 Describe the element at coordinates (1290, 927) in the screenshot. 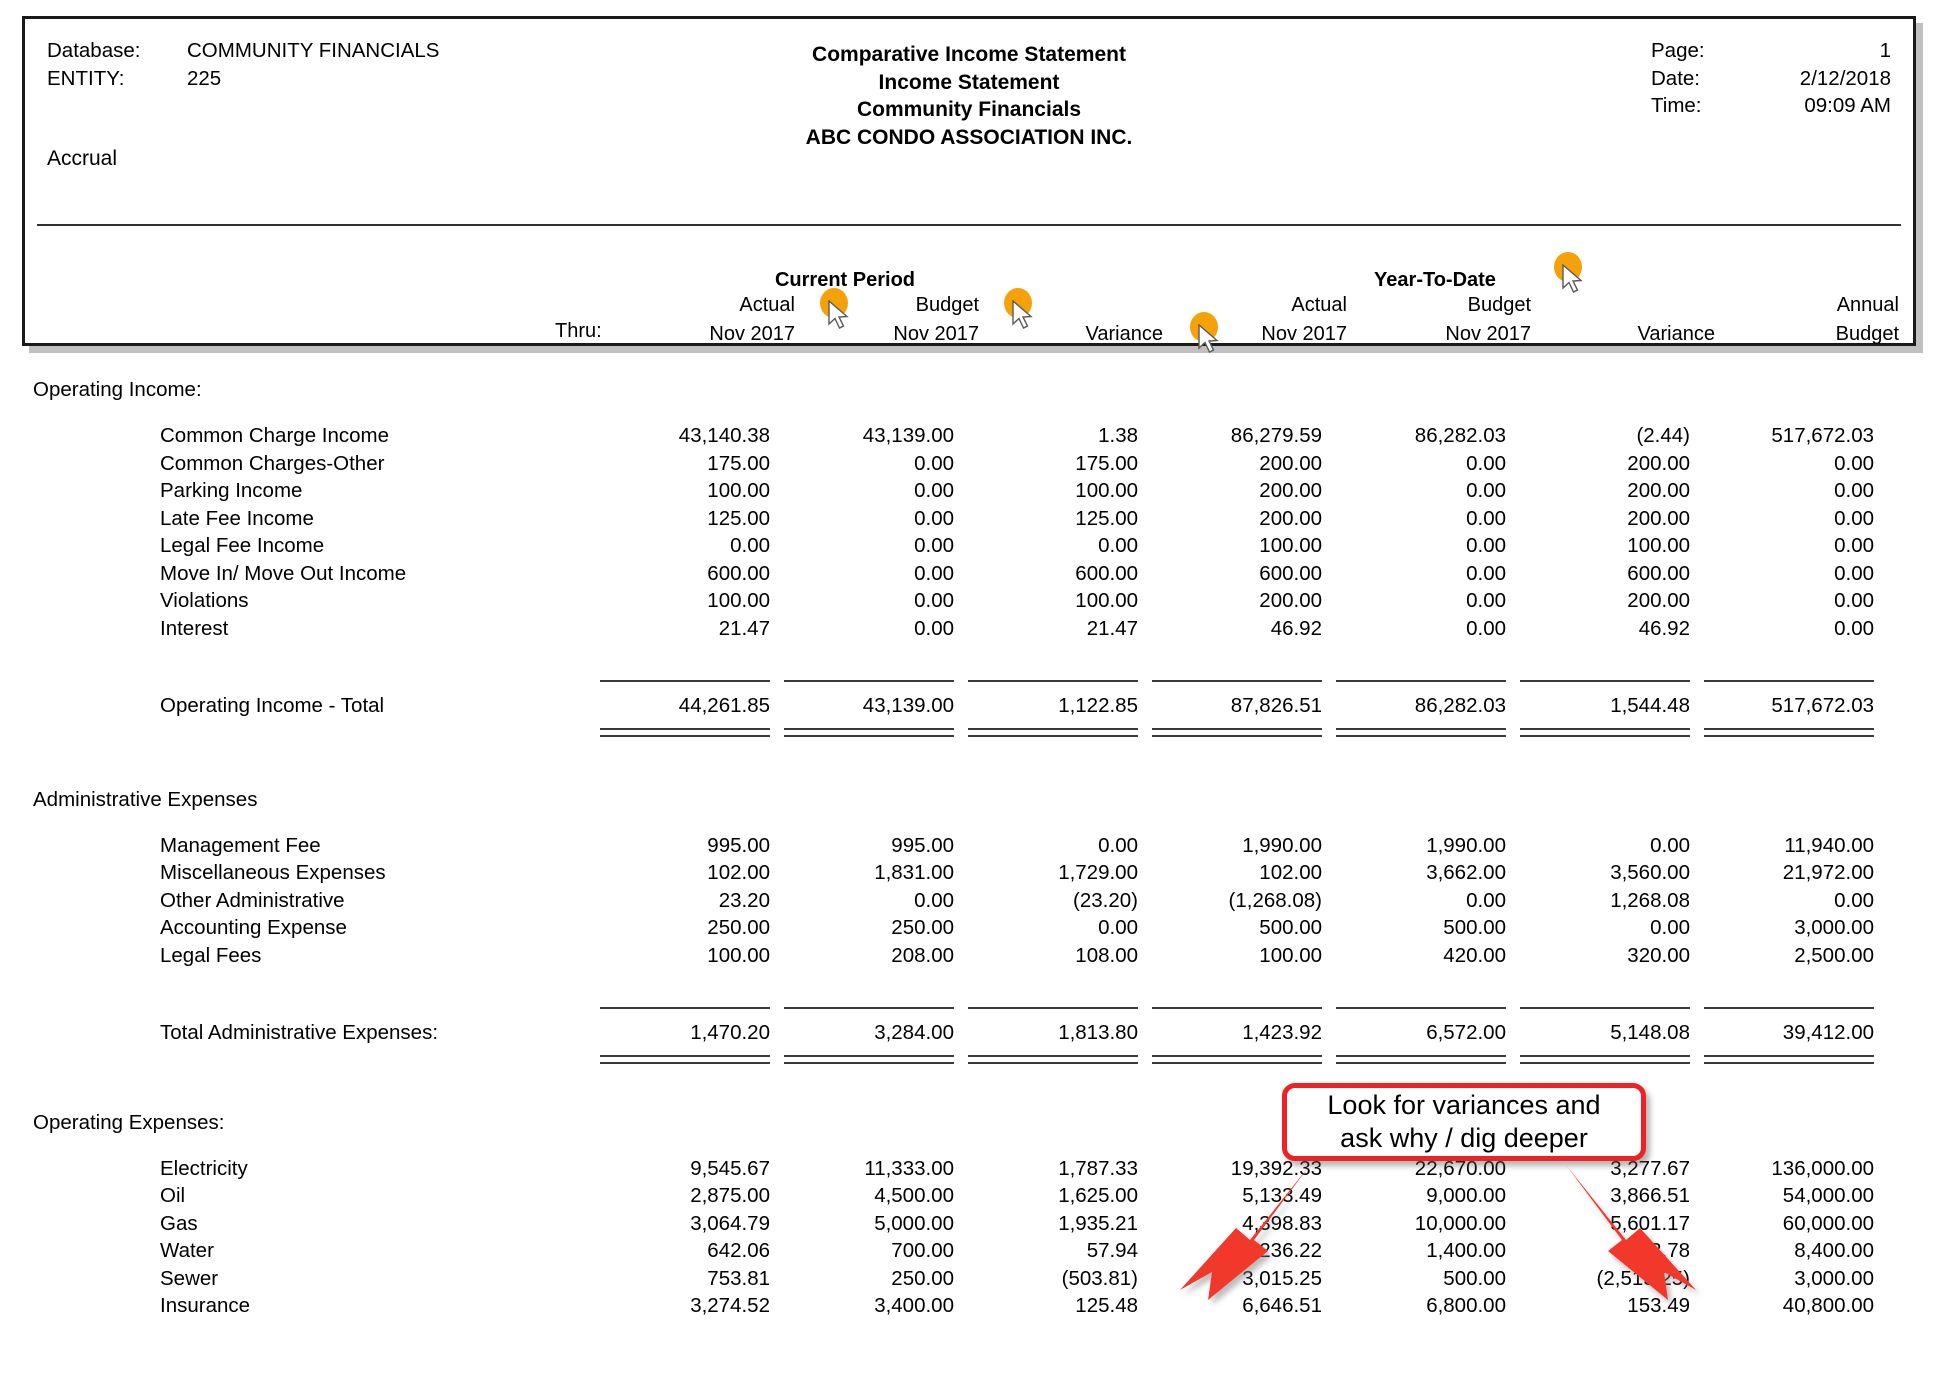

I see `cell-ytd-actual: 500.00` at that location.